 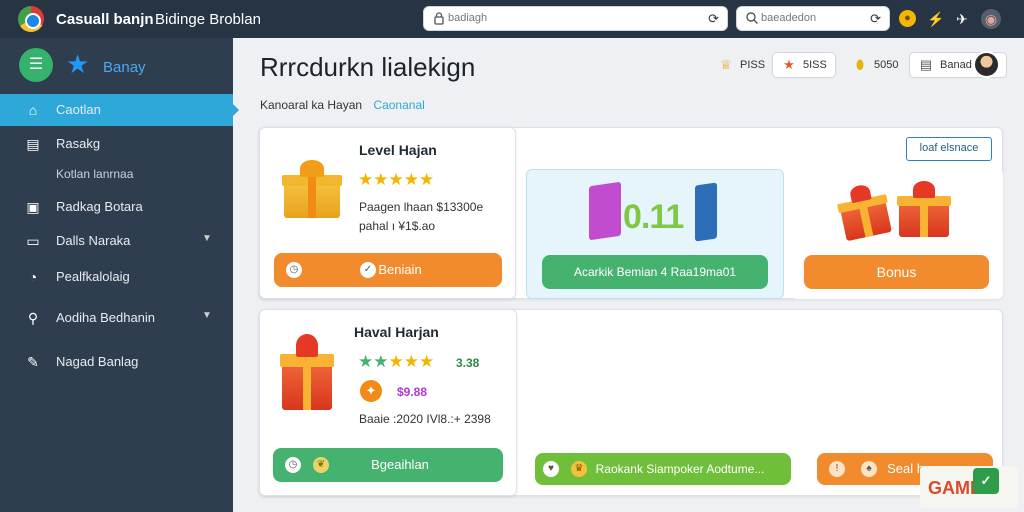 What do you see at coordinates (368, 67) in the screenshot?
I see `page-title: Rrrcdurkn lialekign` at bounding box center [368, 67].